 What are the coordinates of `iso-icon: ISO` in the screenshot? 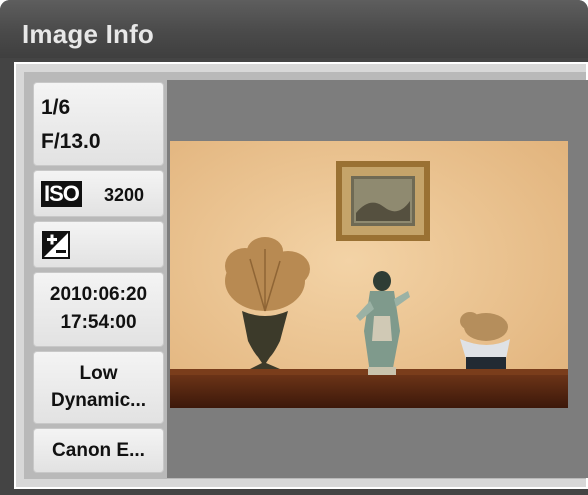 It's located at (61, 194).